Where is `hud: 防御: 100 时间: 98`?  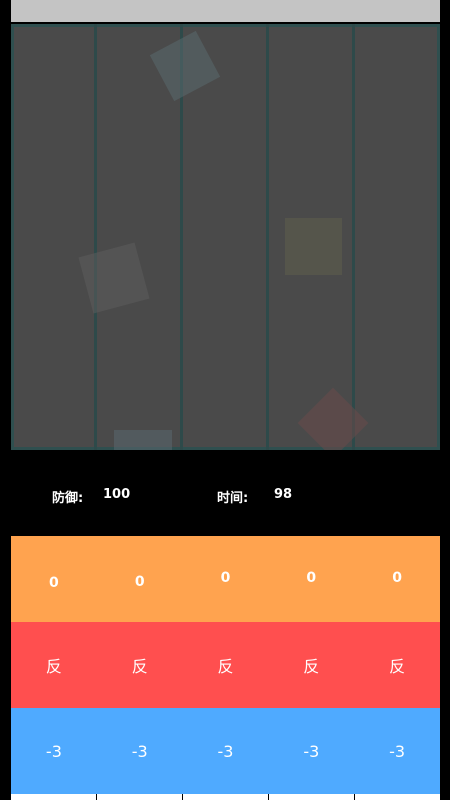 hud: 防御: 100 时间: 98 is located at coordinates (225, 495).